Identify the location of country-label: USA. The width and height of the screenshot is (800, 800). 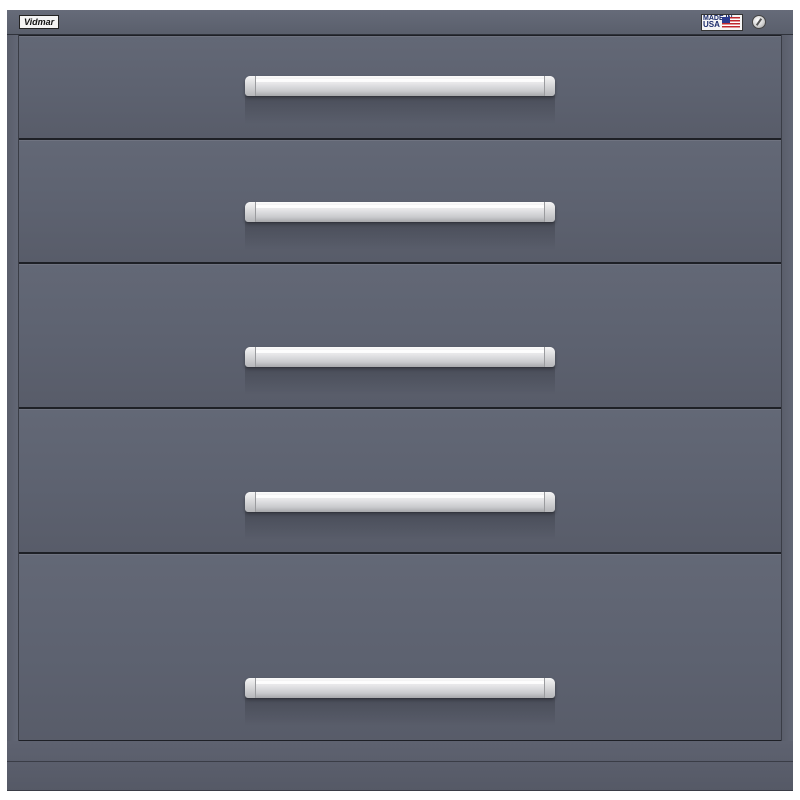
(711, 24).